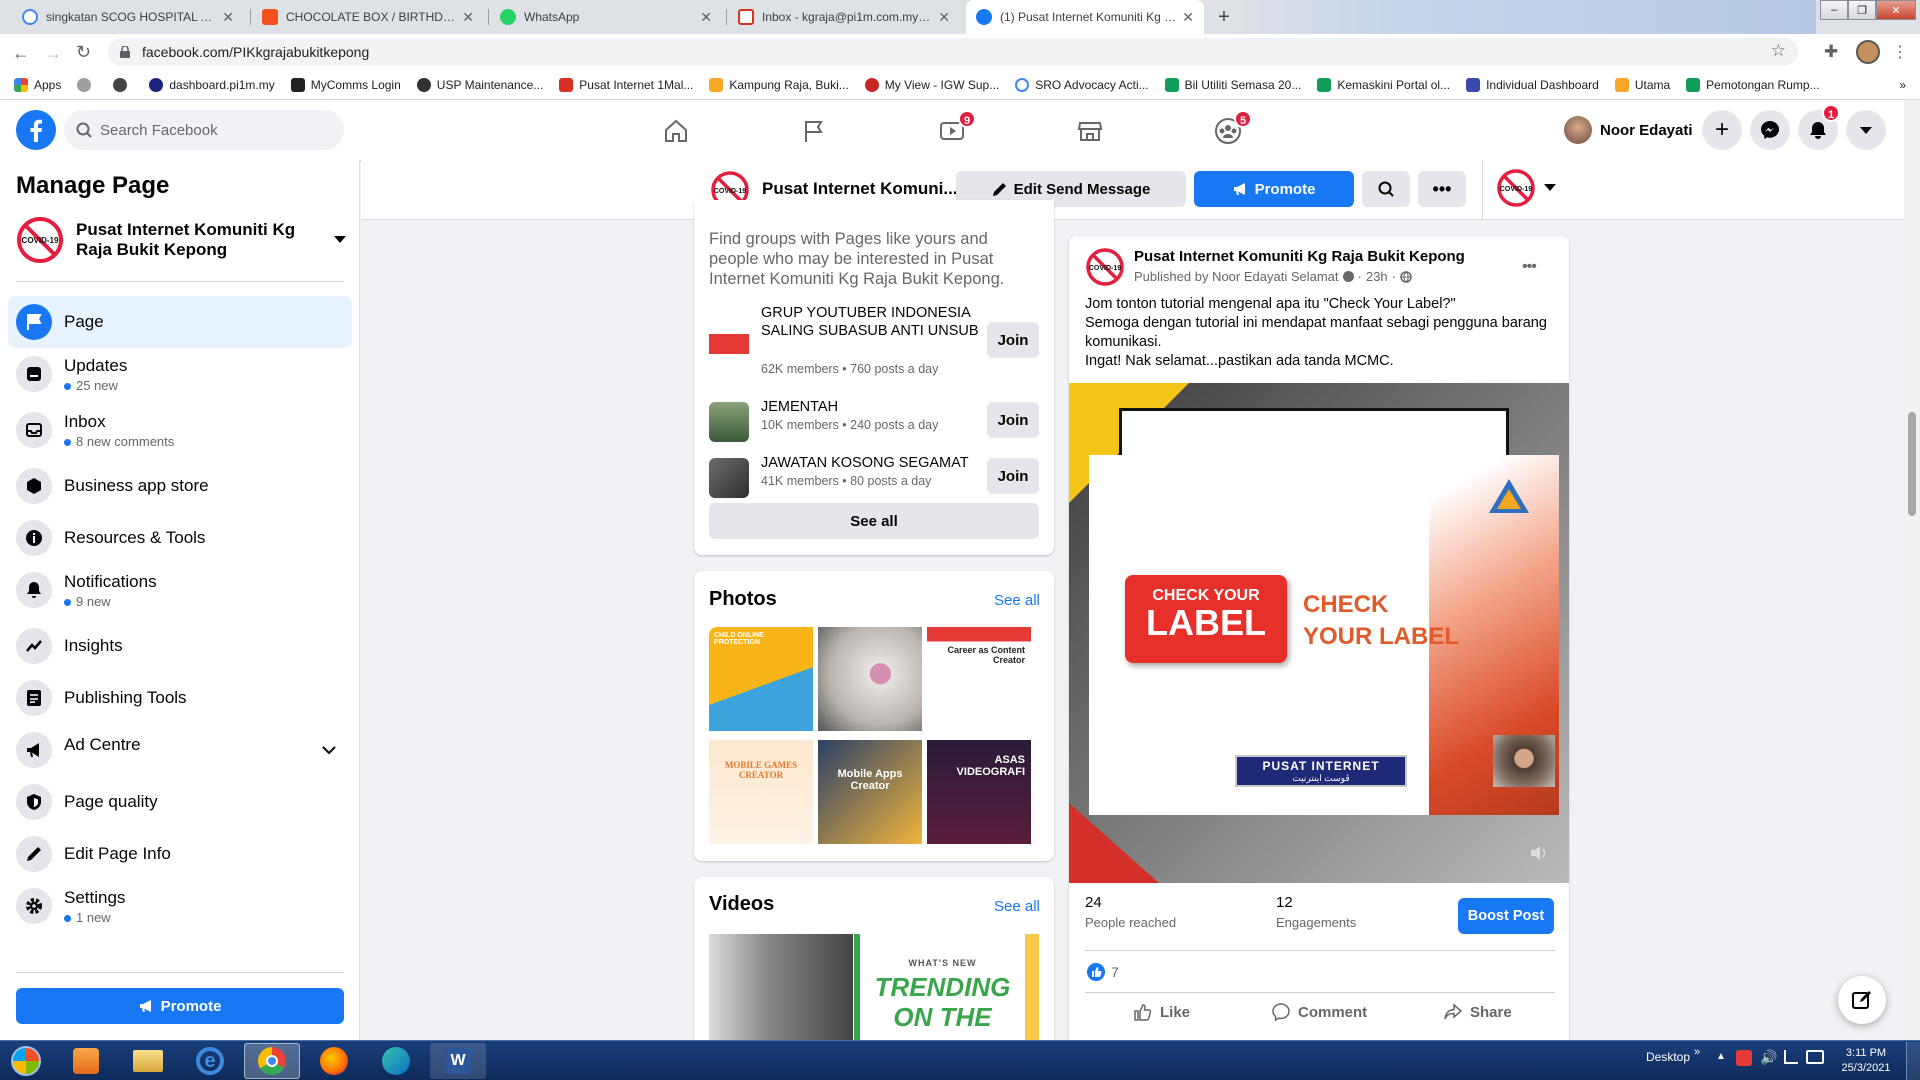 The width and height of the screenshot is (1920, 1080). Describe the element at coordinates (1913, 1061) in the screenshot. I see `show-desktop-button` at that location.